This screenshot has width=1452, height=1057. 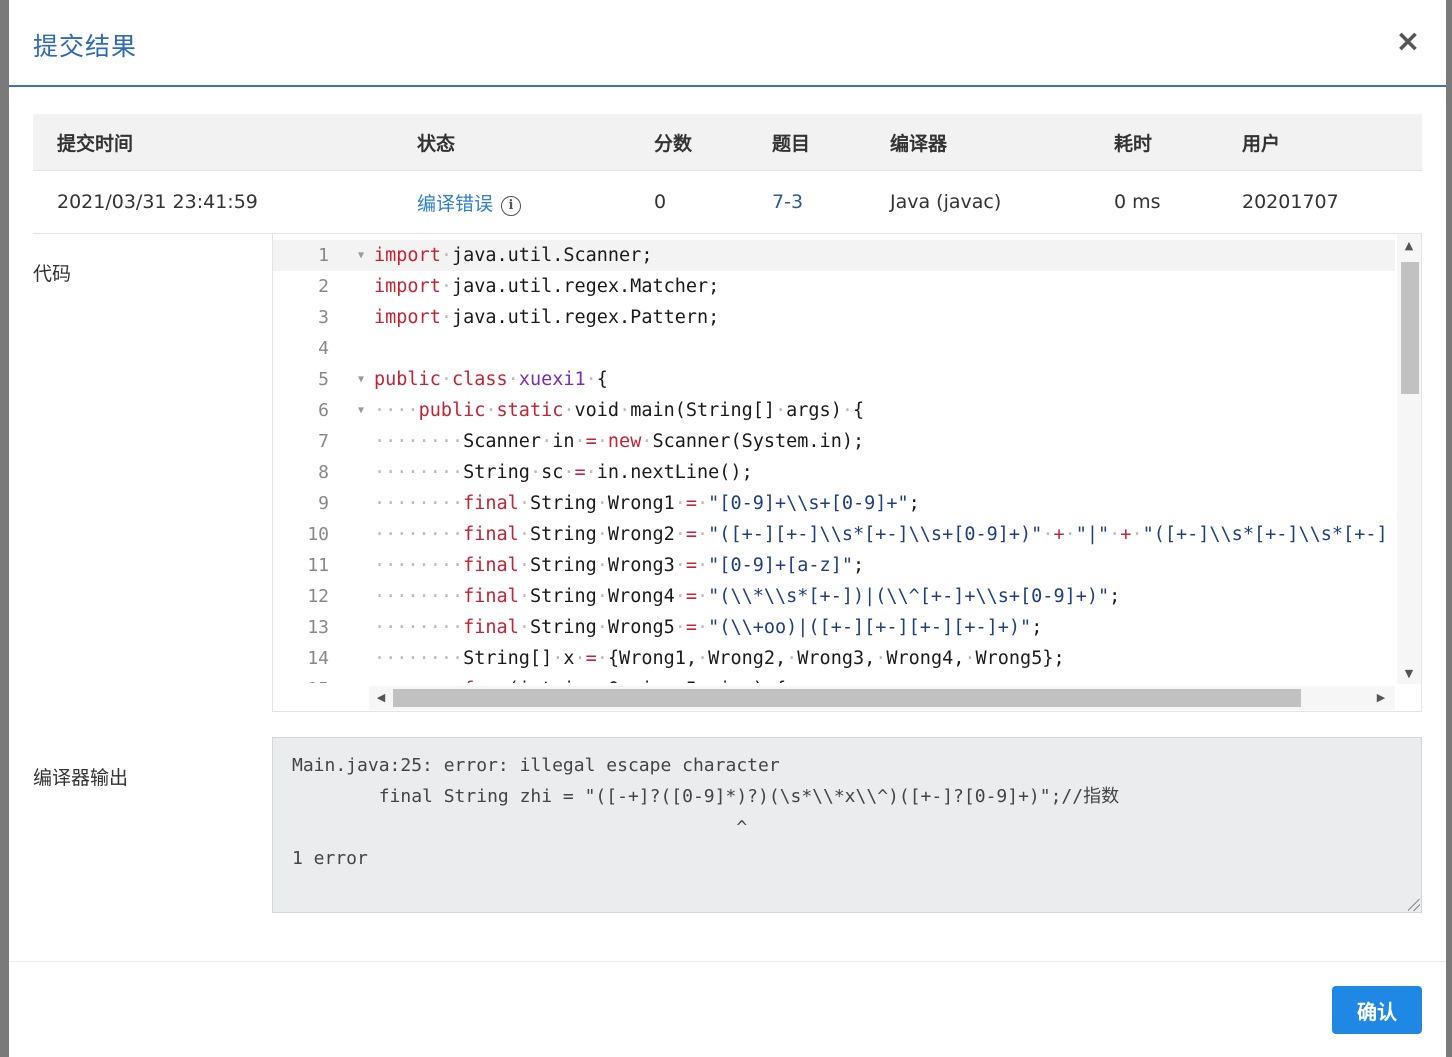 What do you see at coordinates (1408, 42) in the screenshot?
I see `close-icon: ×` at bounding box center [1408, 42].